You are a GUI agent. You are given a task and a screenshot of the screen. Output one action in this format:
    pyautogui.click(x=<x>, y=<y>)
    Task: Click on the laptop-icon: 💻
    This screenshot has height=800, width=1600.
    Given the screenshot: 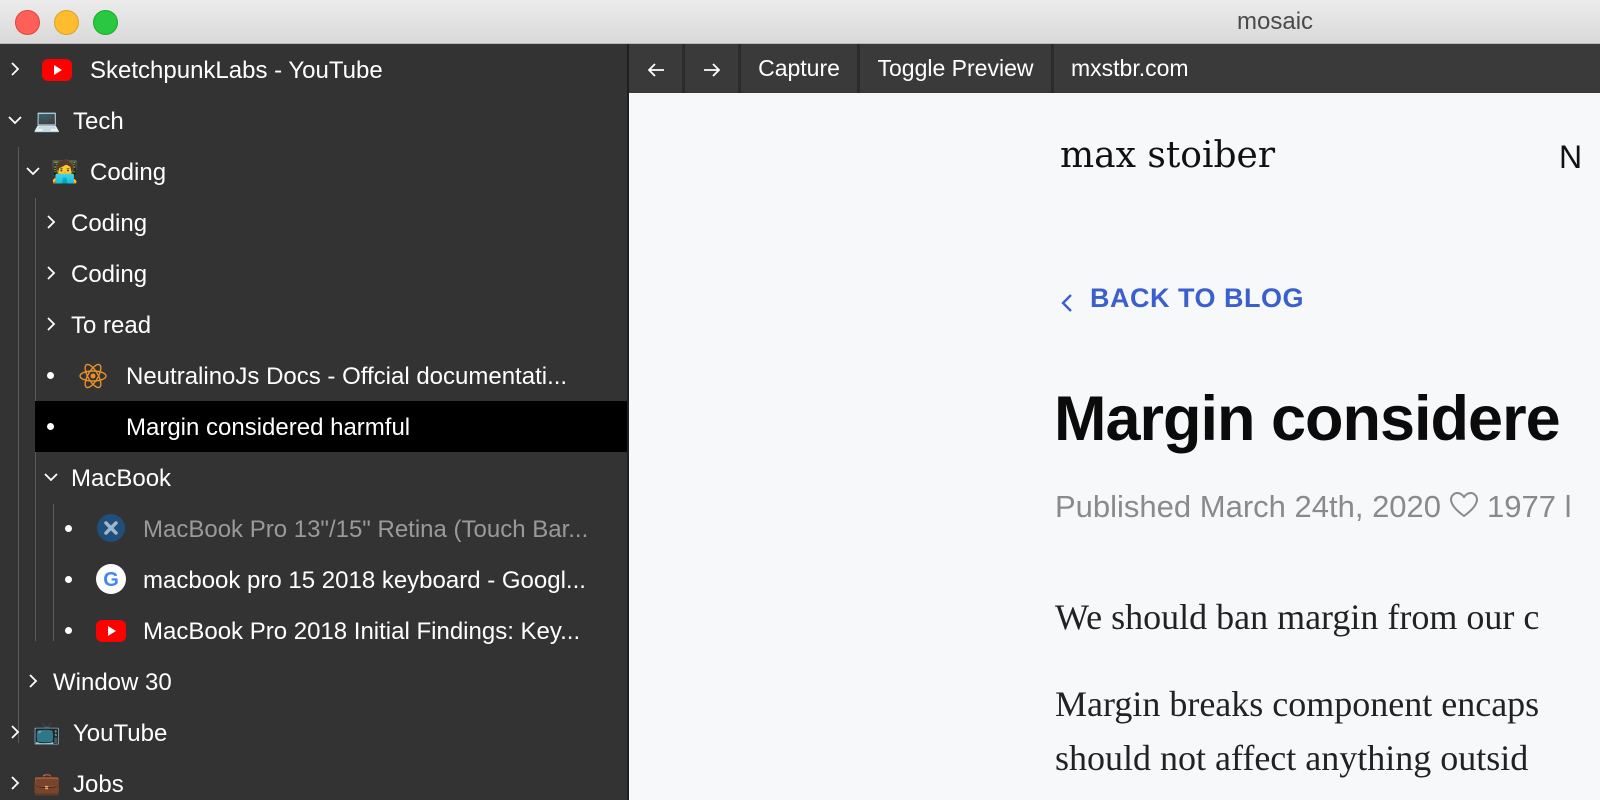 What is the action you would take?
    pyautogui.click(x=47, y=120)
    